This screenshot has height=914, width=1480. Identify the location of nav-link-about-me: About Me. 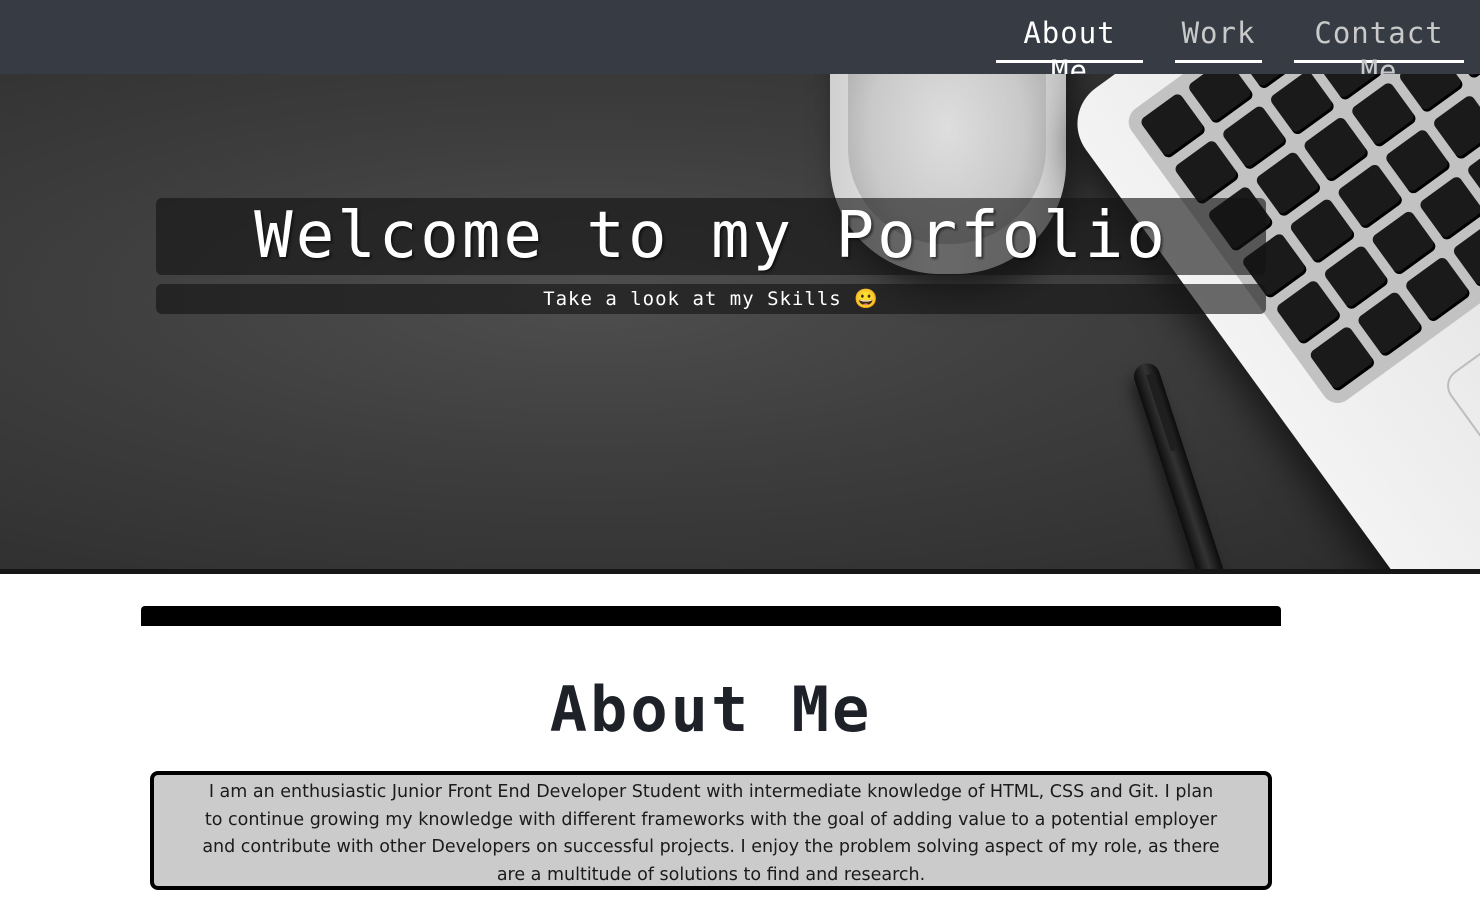
(1069, 51).